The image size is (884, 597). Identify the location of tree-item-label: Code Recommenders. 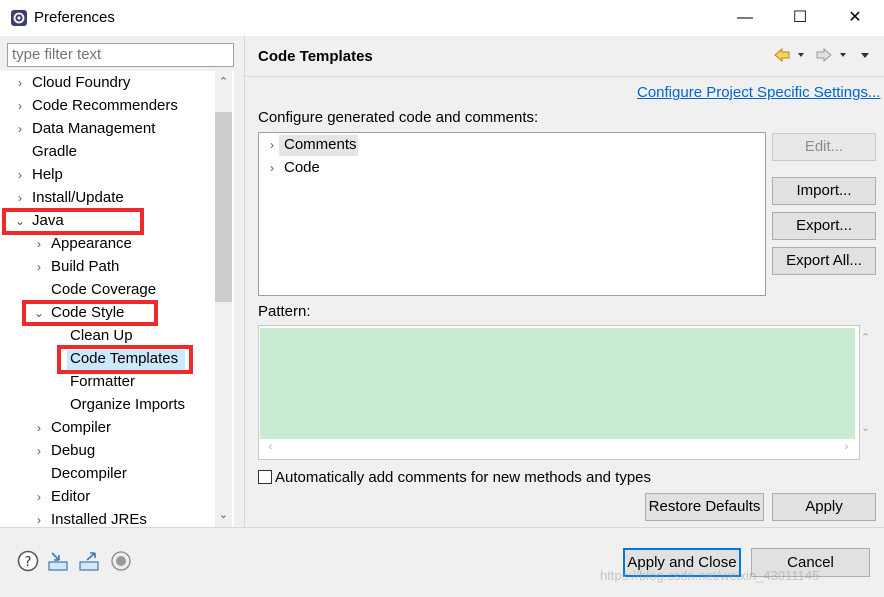
(105, 105).